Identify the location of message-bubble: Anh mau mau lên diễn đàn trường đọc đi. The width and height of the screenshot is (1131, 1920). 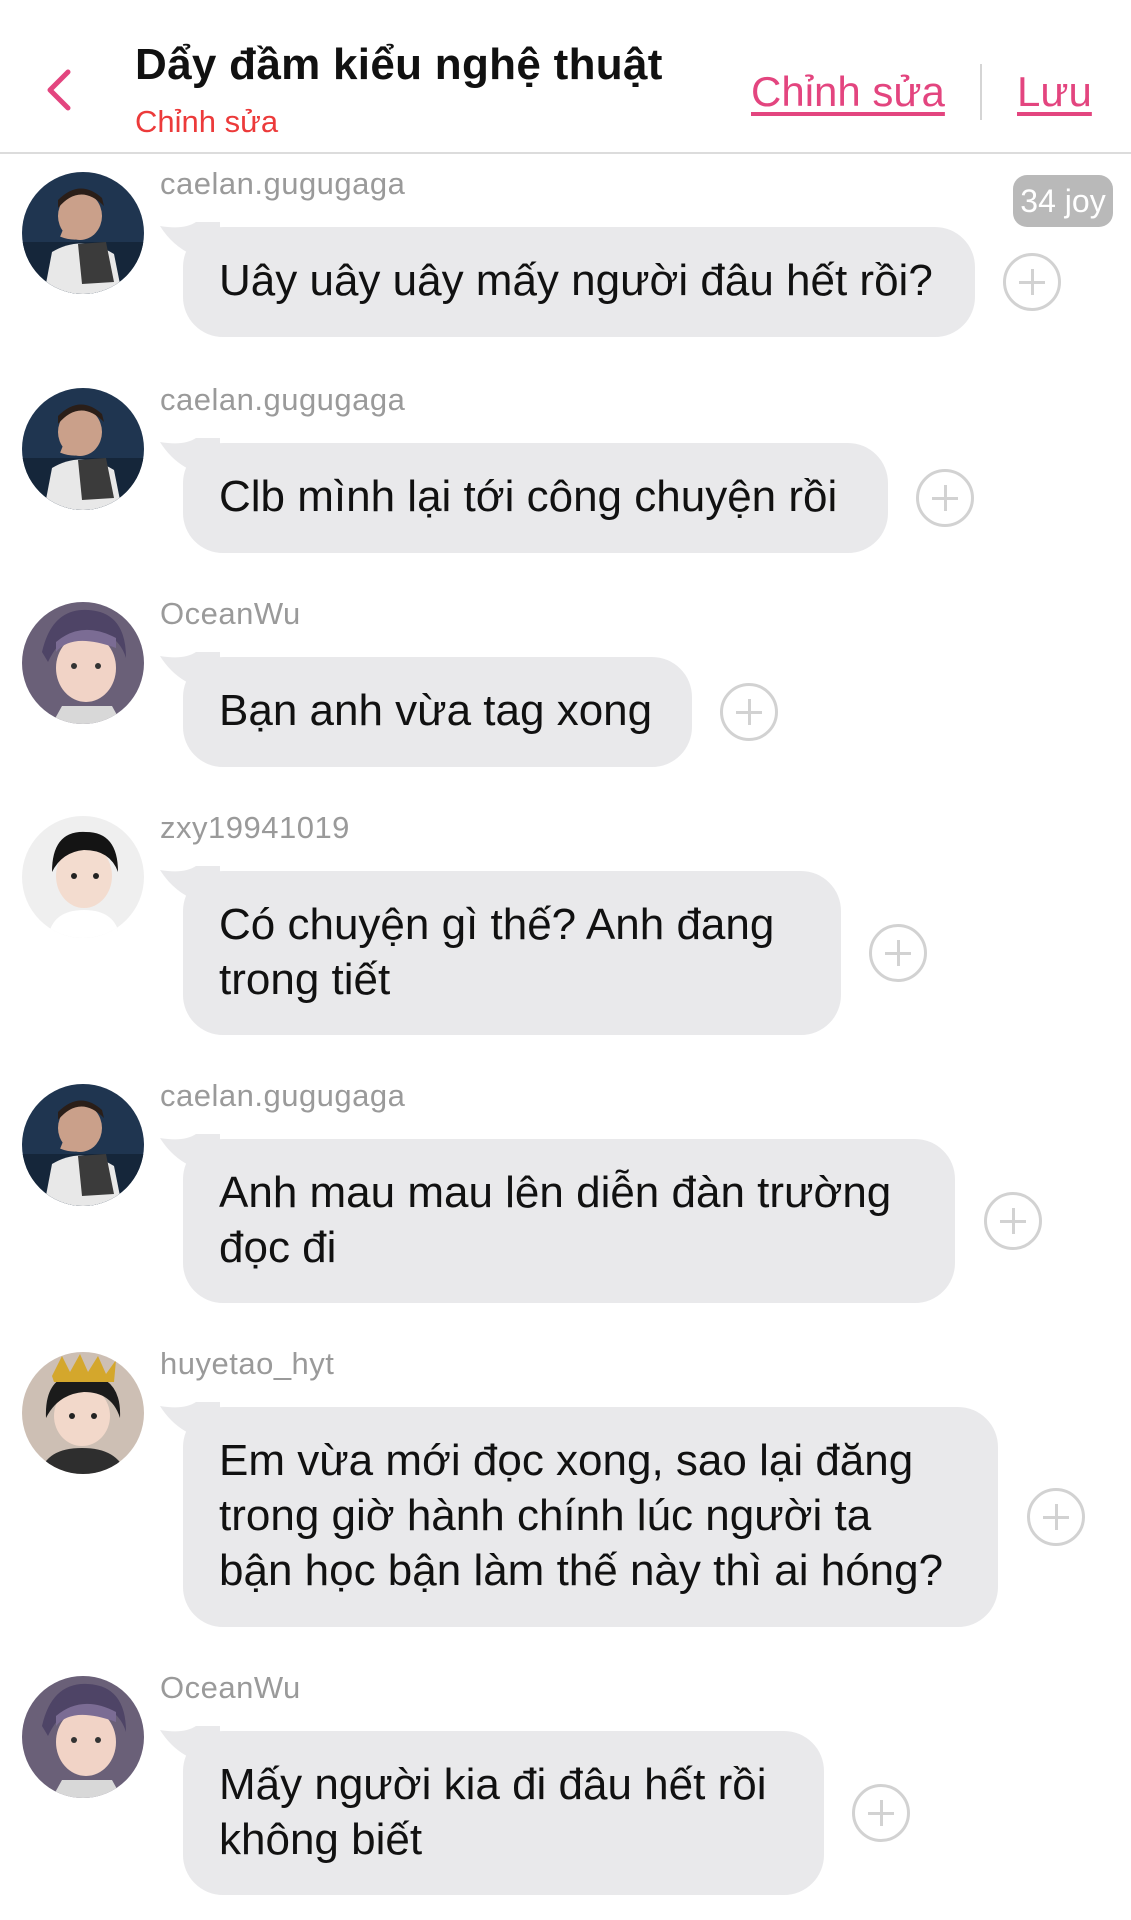
(569, 1221).